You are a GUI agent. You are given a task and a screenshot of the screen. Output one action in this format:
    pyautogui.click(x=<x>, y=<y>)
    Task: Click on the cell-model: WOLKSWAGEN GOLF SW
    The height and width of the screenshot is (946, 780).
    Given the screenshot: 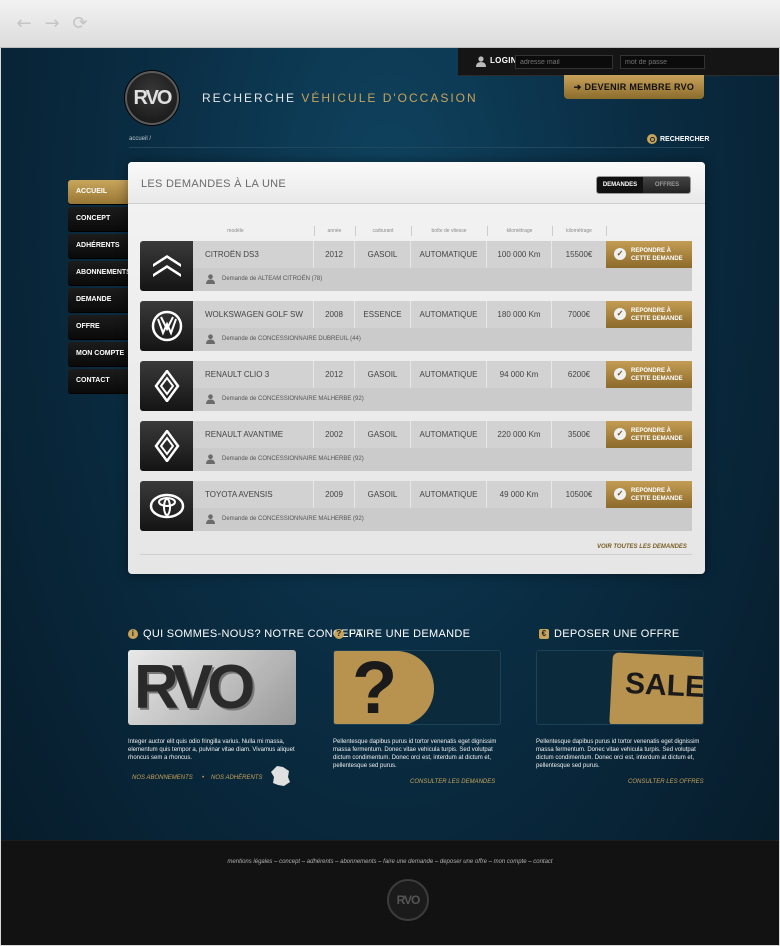 What is the action you would take?
    pyautogui.click(x=253, y=314)
    